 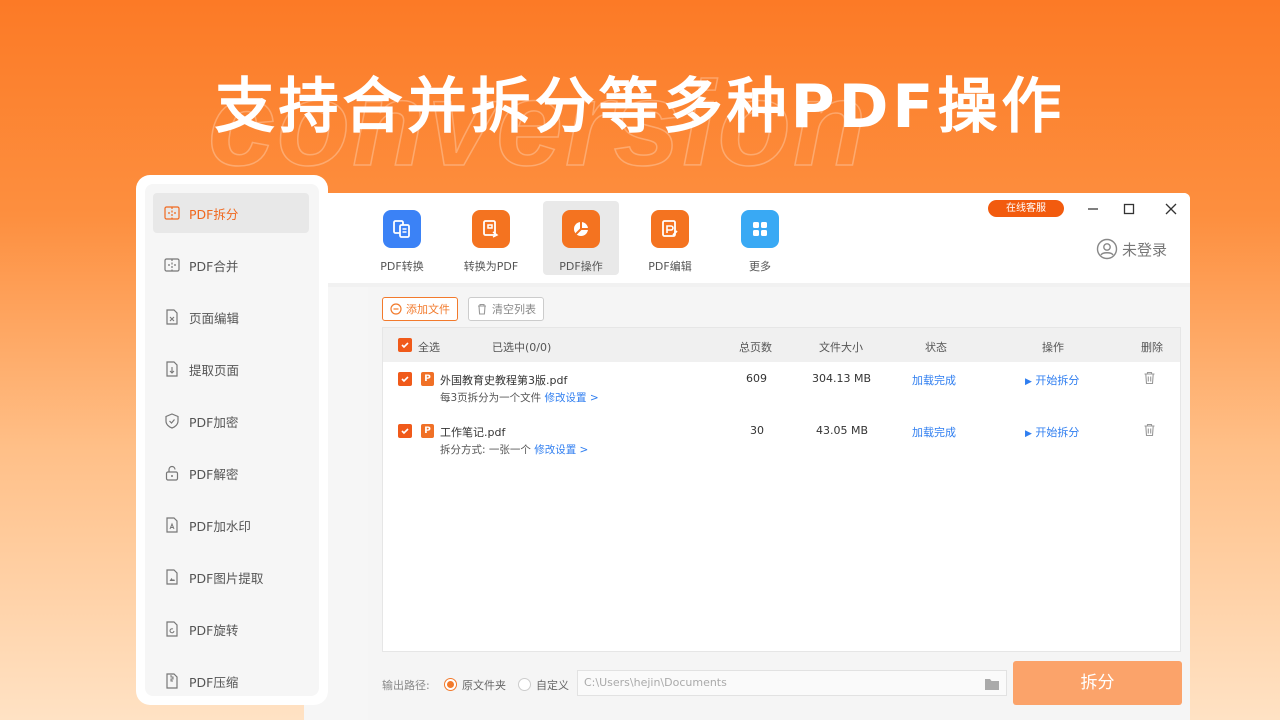 What do you see at coordinates (655, 682) in the screenshot?
I see `output-path-value: C:\Users\hejin\Documents` at bounding box center [655, 682].